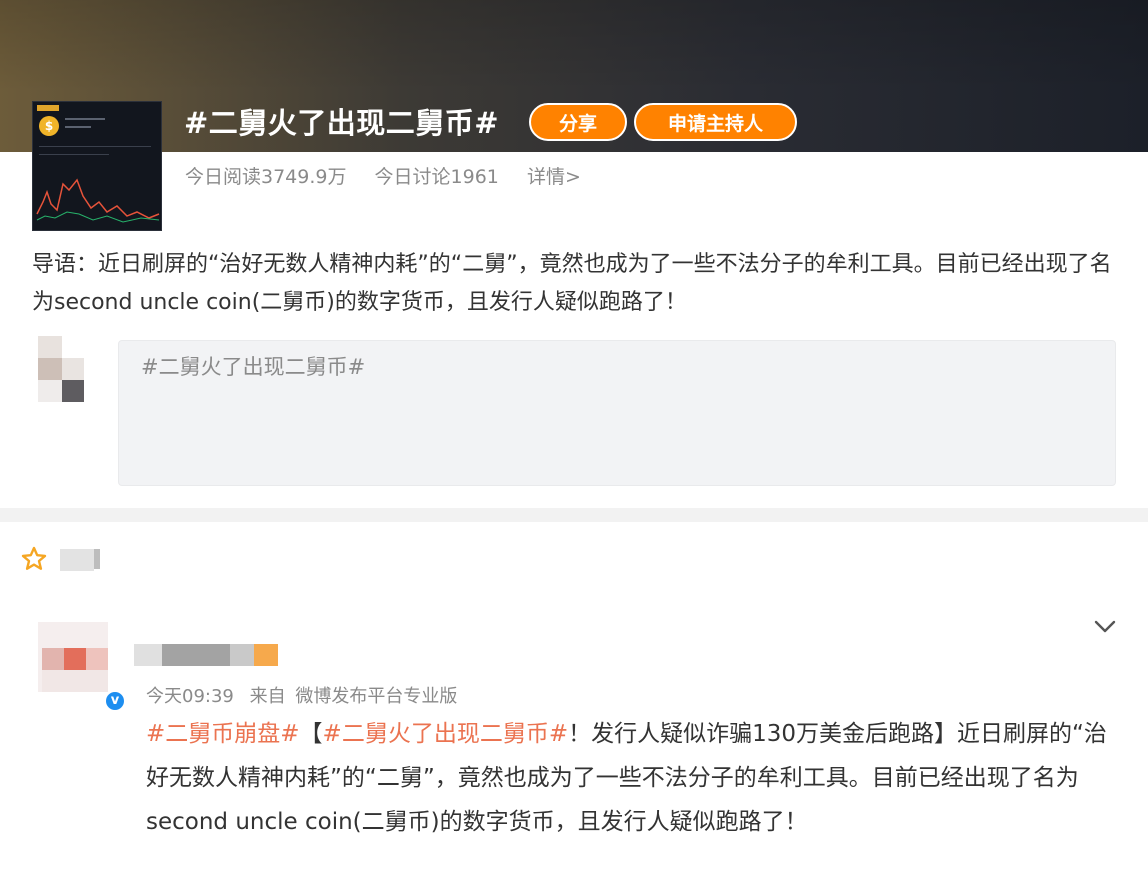 This screenshot has height=886, width=1148. Describe the element at coordinates (34, 559) in the screenshot. I see `star-outline-icon` at that location.